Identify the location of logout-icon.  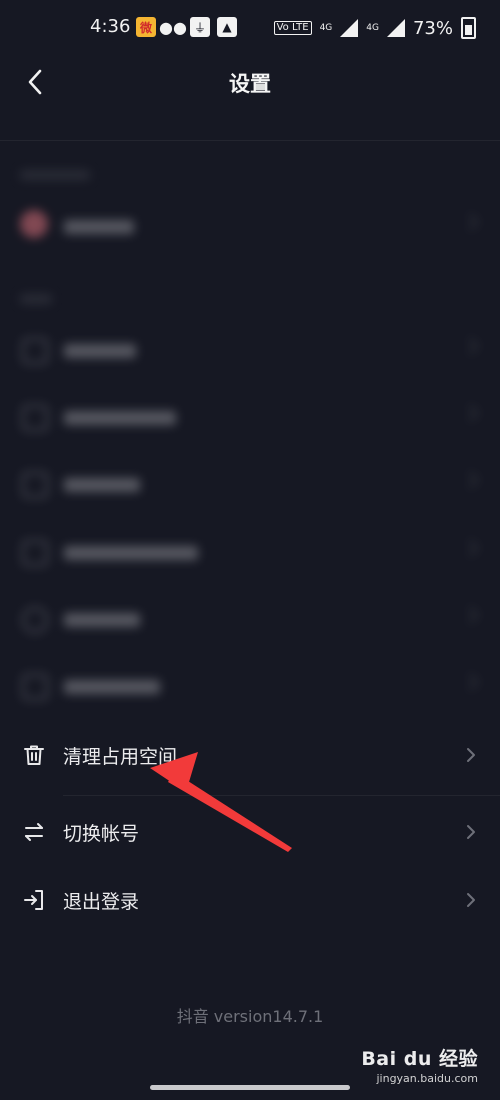
(33, 900).